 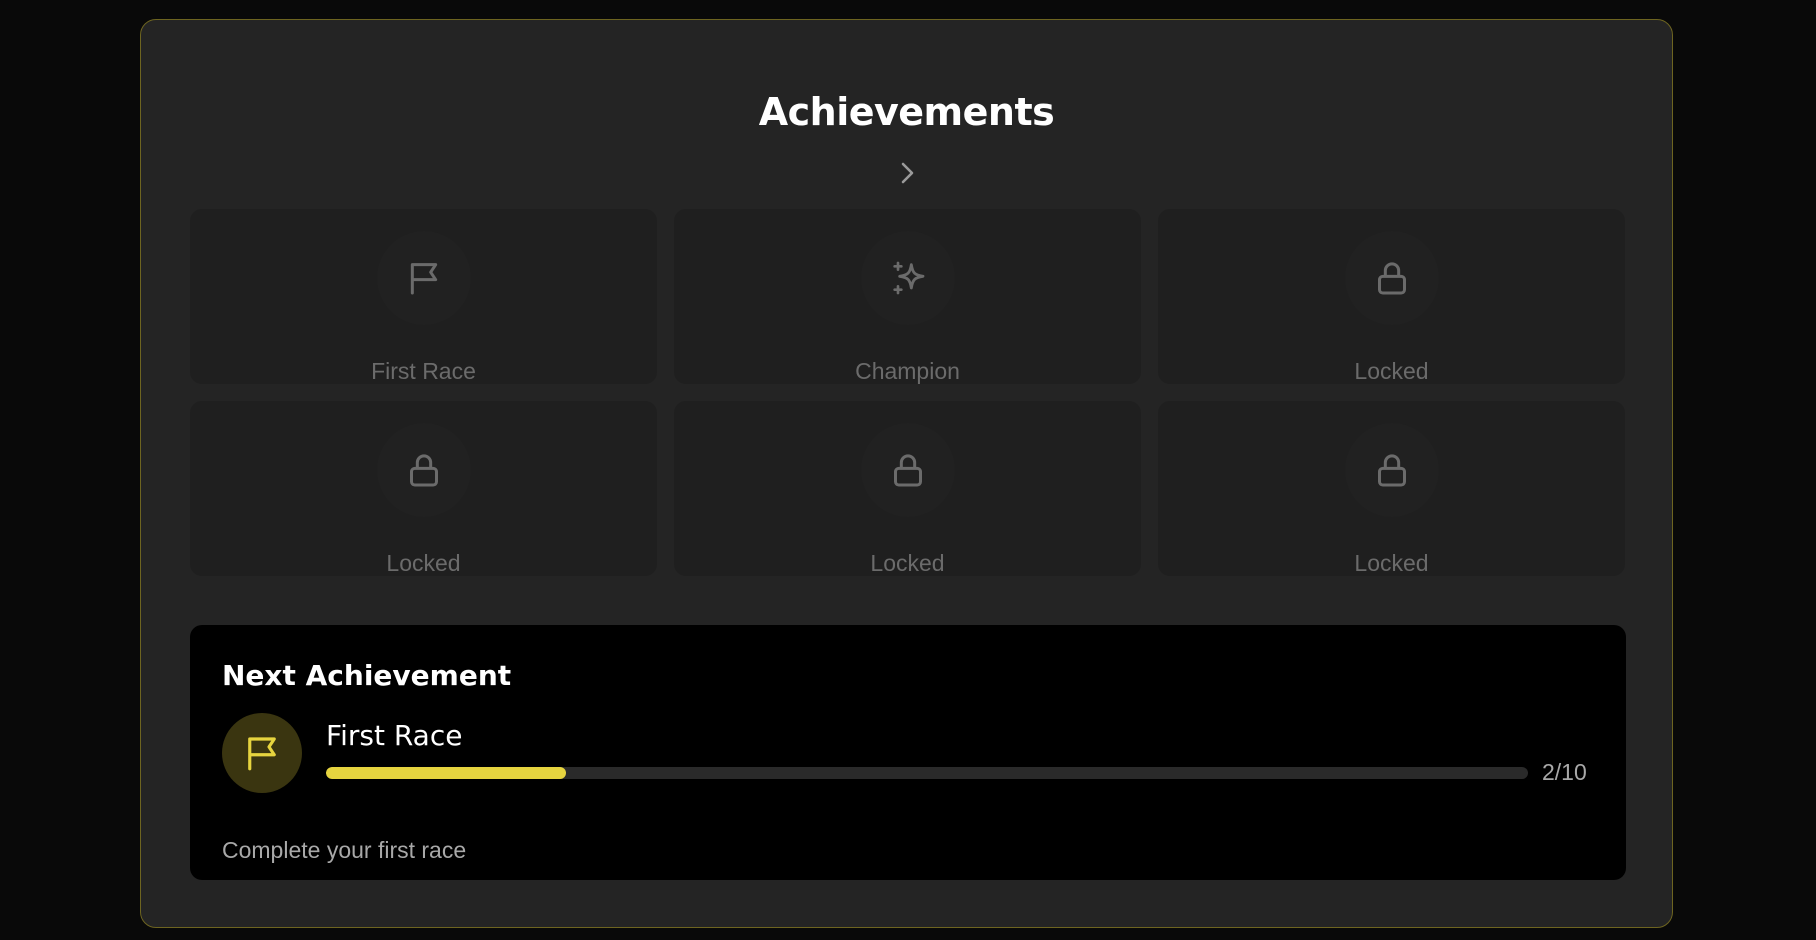 What do you see at coordinates (907, 371) in the screenshot?
I see `achievement-label: Champion` at bounding box center [907, 371].